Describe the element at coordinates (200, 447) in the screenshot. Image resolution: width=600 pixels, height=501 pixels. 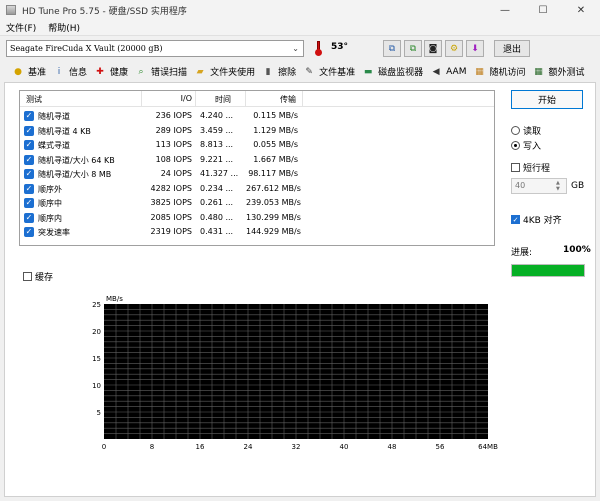
I see `x-tick-label: 16` at that location.